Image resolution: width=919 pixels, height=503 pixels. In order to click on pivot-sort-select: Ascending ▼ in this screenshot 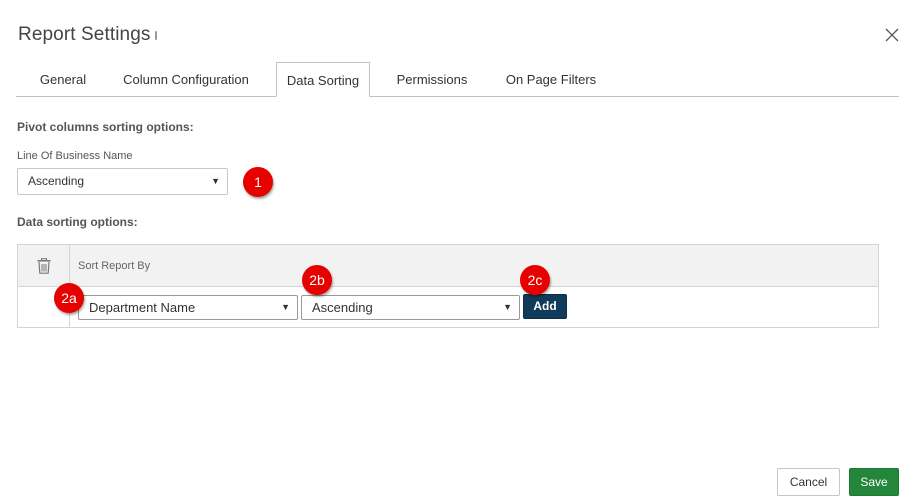, I will do `click(122, 181)`.